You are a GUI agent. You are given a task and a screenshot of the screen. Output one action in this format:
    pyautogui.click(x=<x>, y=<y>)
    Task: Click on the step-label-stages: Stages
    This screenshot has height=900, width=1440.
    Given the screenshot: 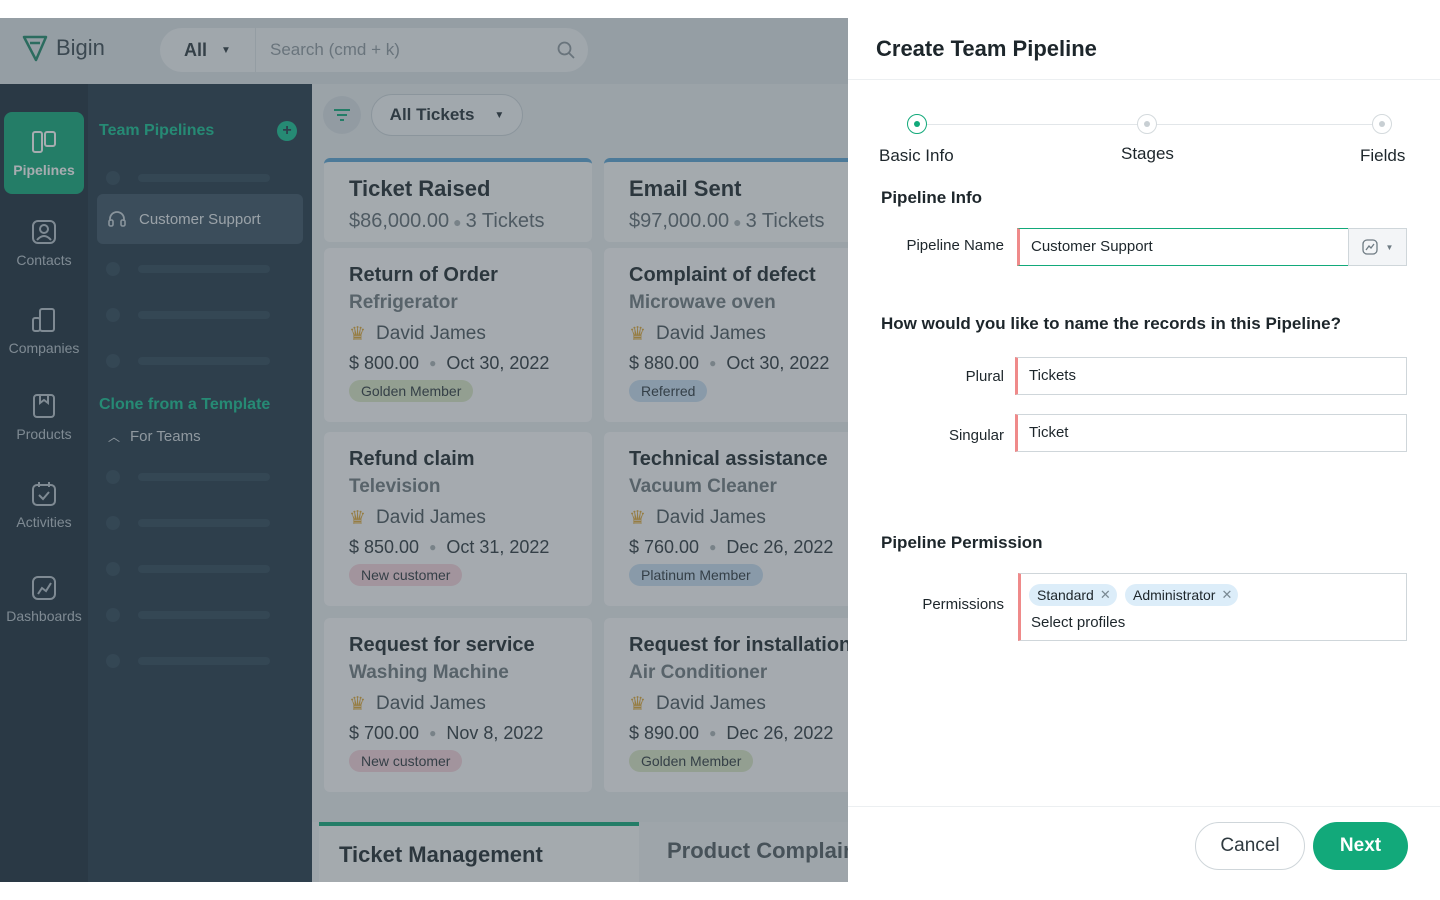 What is the action you would take?
    pyautogui.click(x=1147, y=154)
    